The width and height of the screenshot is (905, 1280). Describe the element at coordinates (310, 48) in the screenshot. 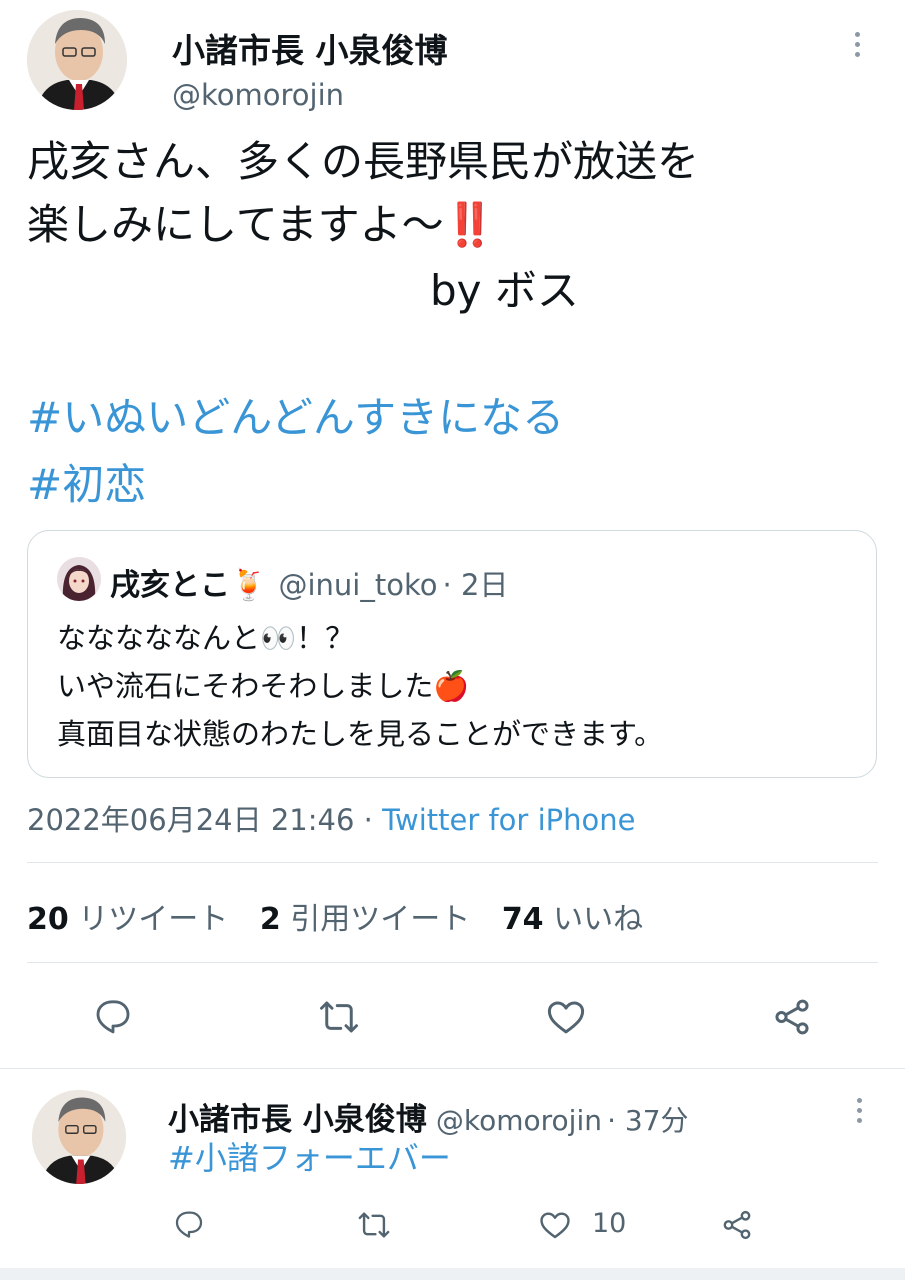

I see `author-name: 小諸市長 小泉俊博` at that location.